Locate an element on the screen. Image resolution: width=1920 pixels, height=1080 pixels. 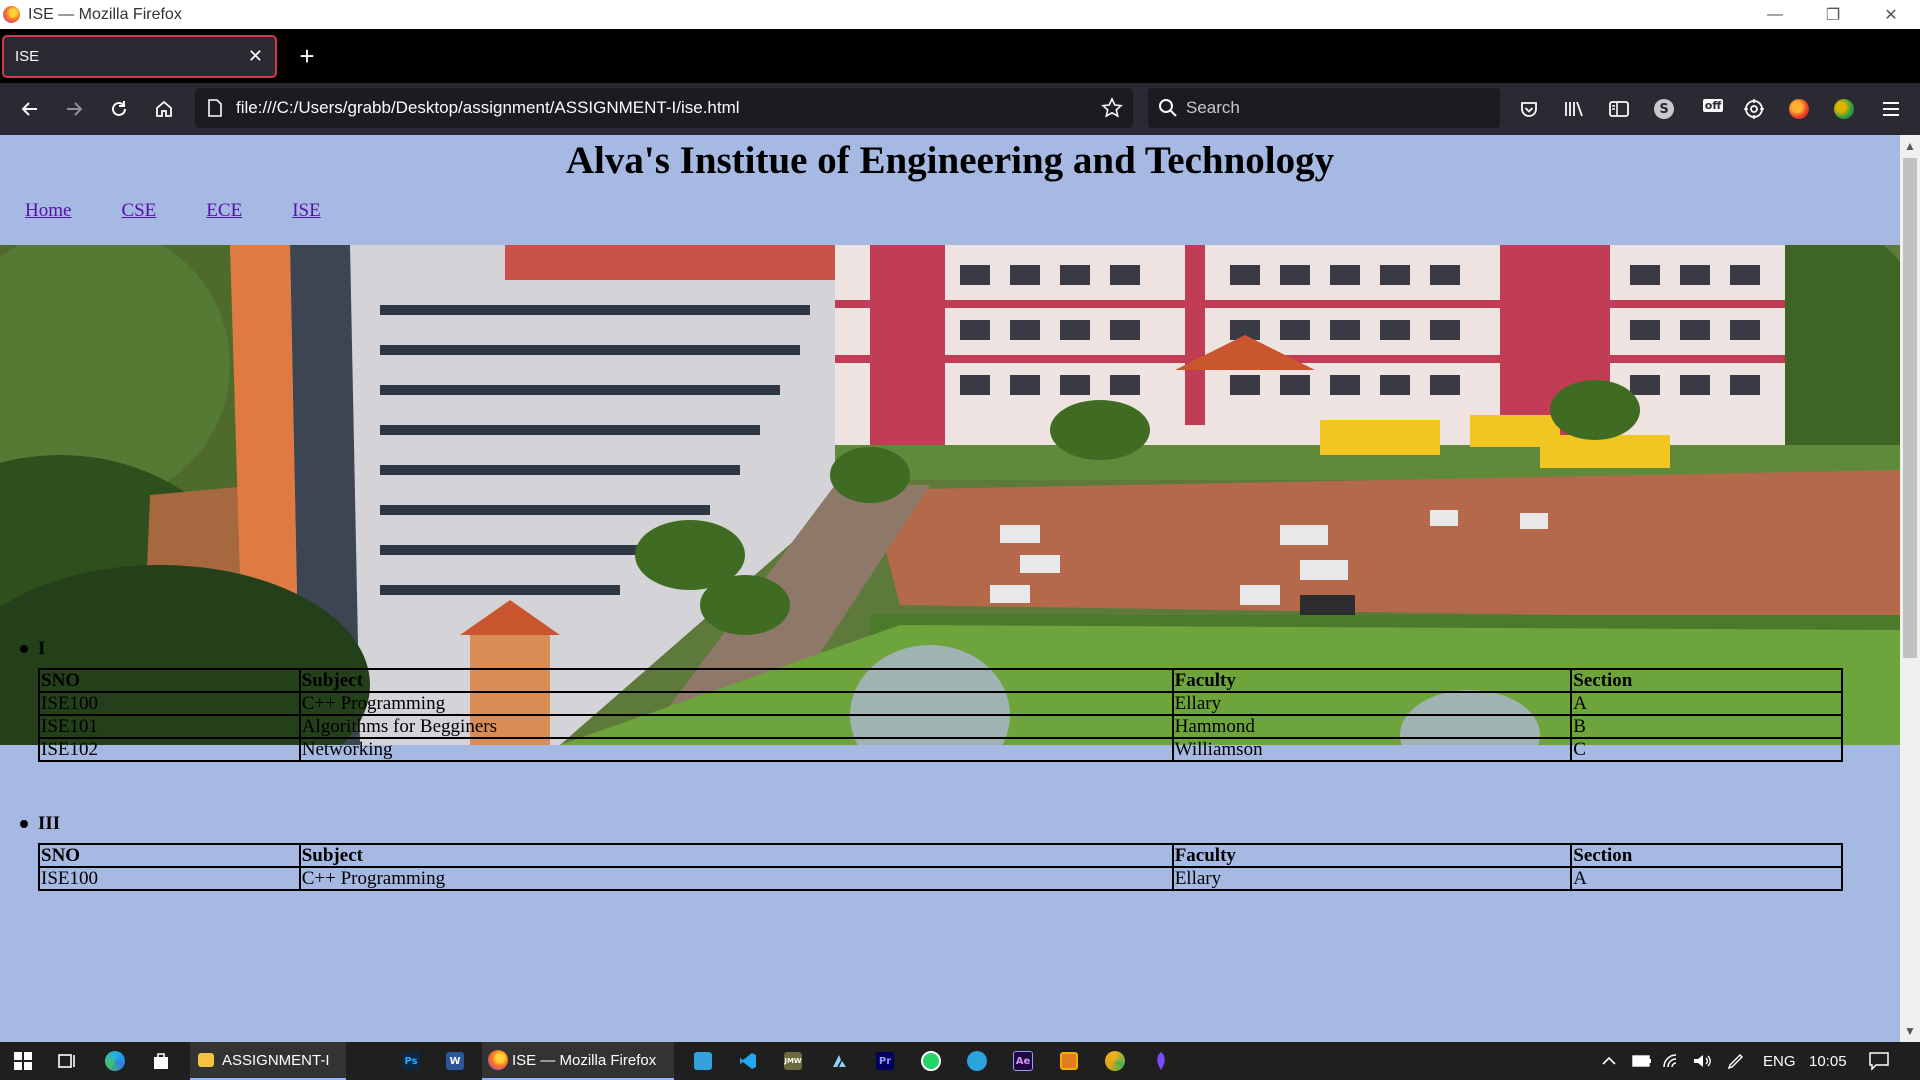
taskbar-label: ISE — Mozilla Firefox is located at coordinates (584, 1060).